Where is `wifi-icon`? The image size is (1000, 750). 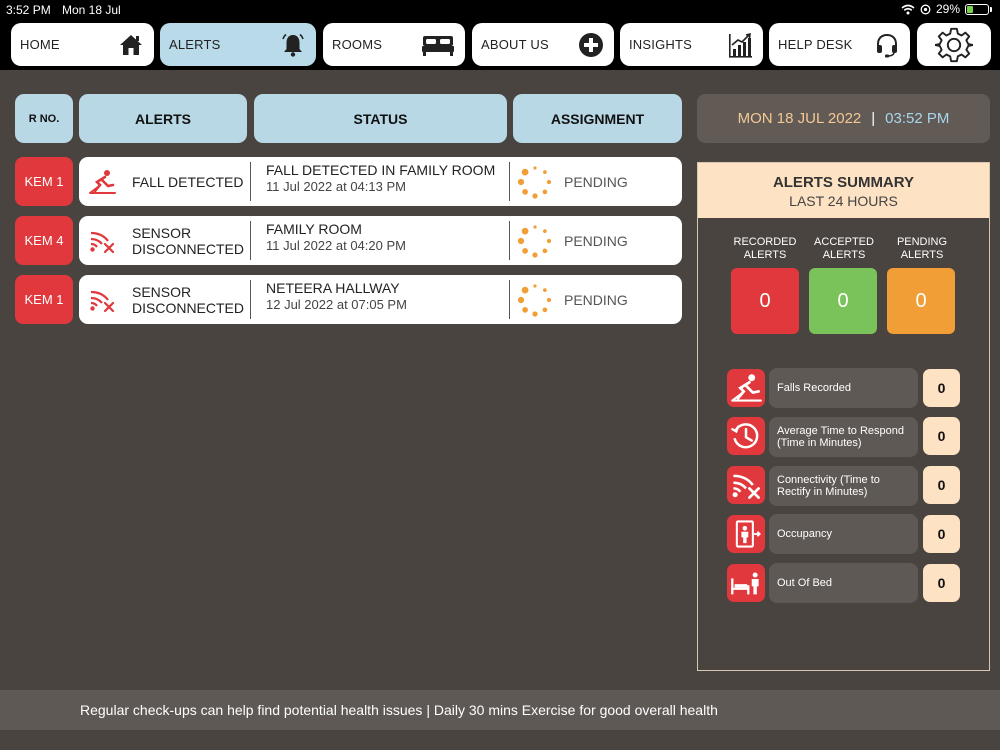 wifi-icon is located at coordinates (908, 9).